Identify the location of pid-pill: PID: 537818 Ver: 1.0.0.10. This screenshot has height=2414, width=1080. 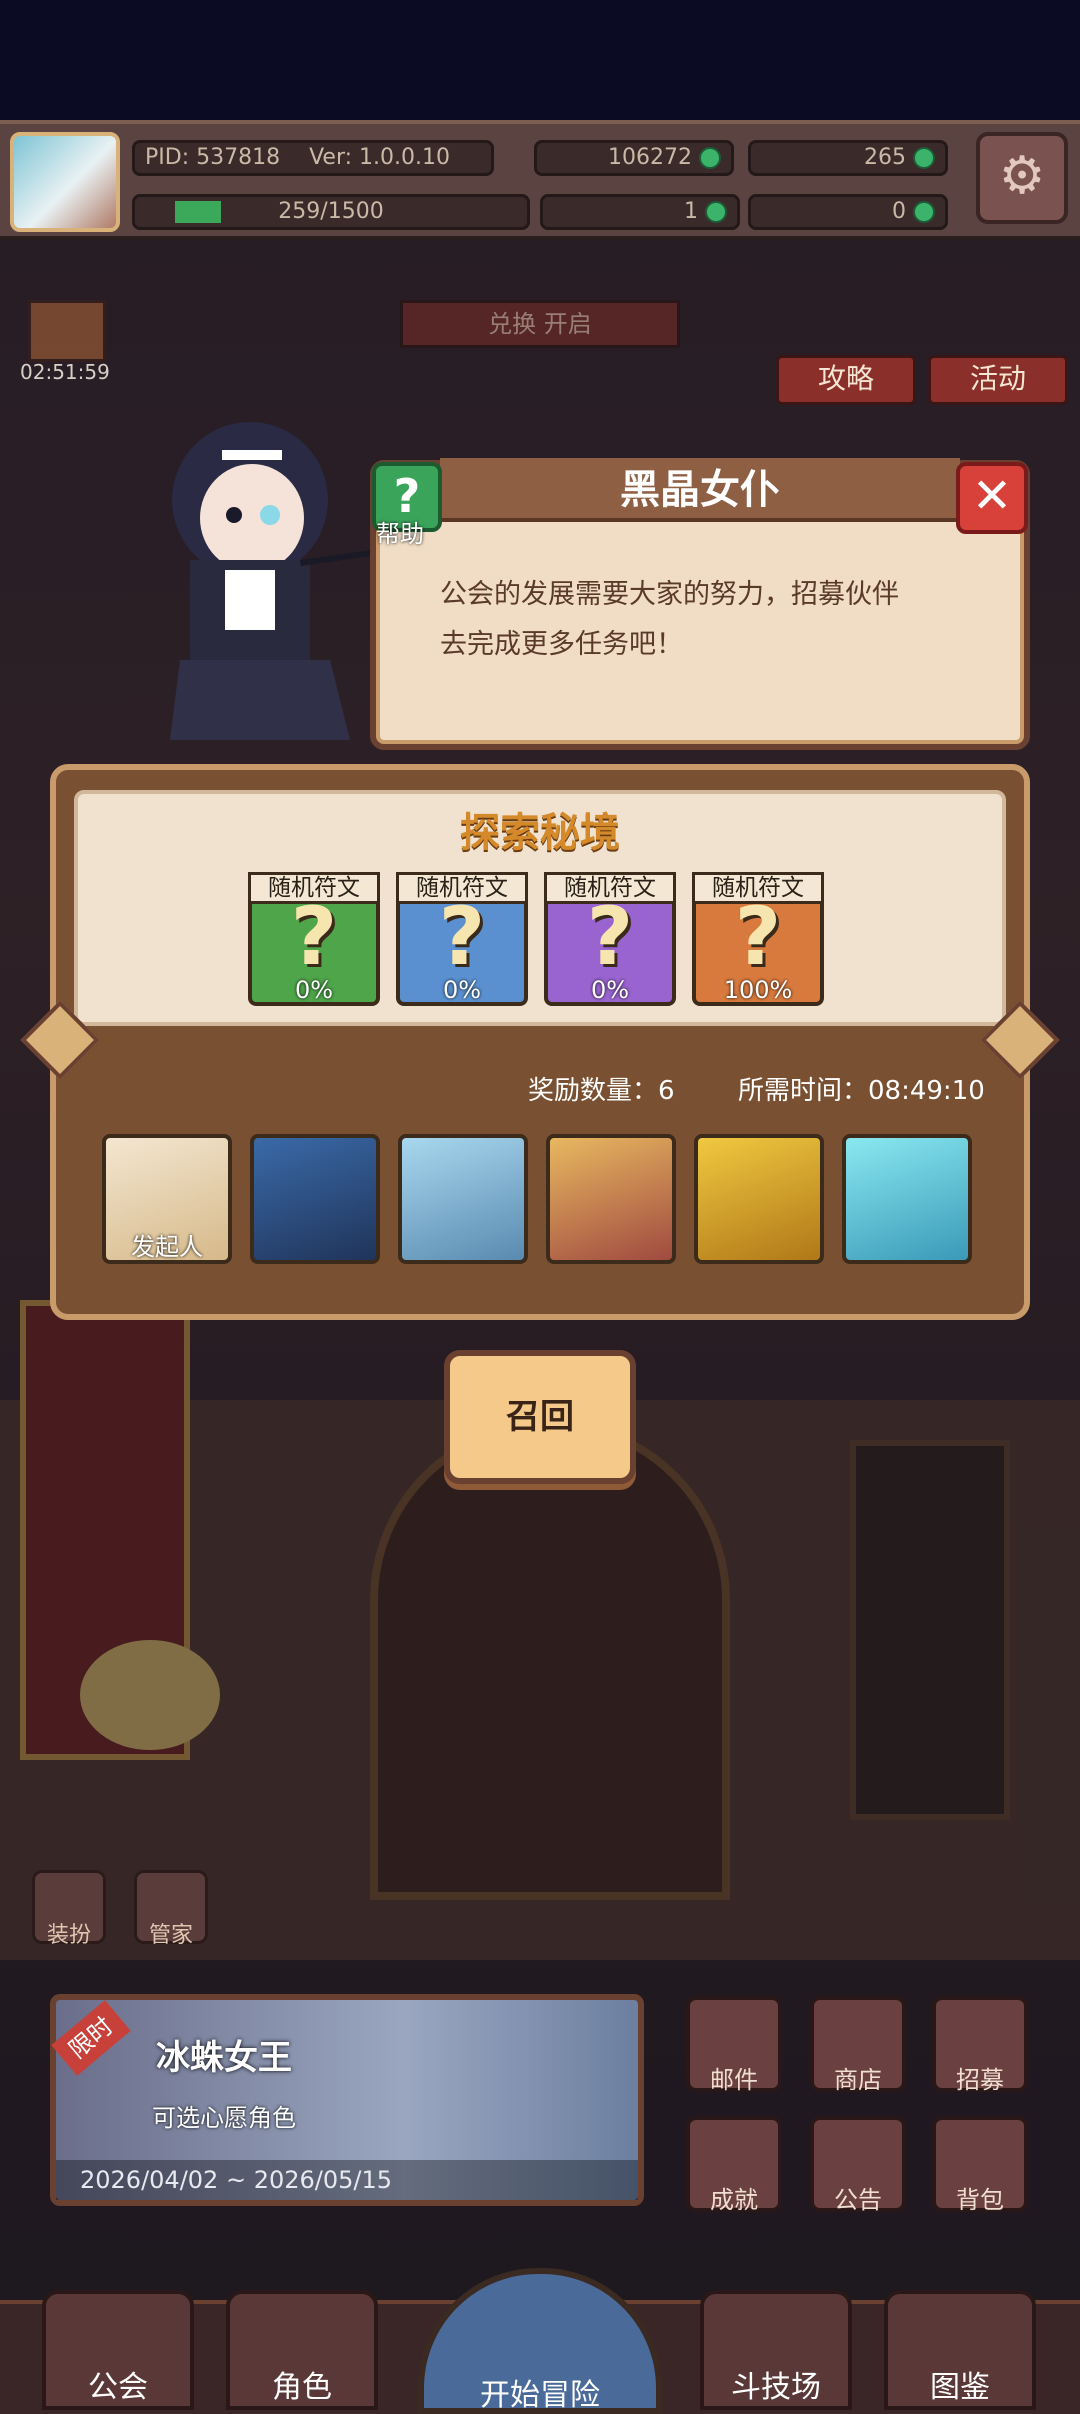
(313, 158).